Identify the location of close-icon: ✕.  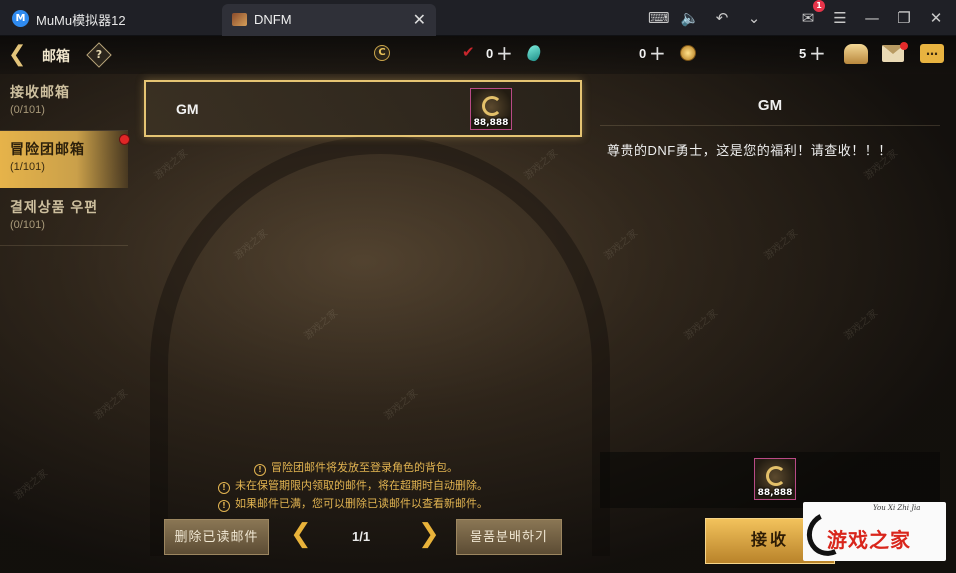
(936, 18).